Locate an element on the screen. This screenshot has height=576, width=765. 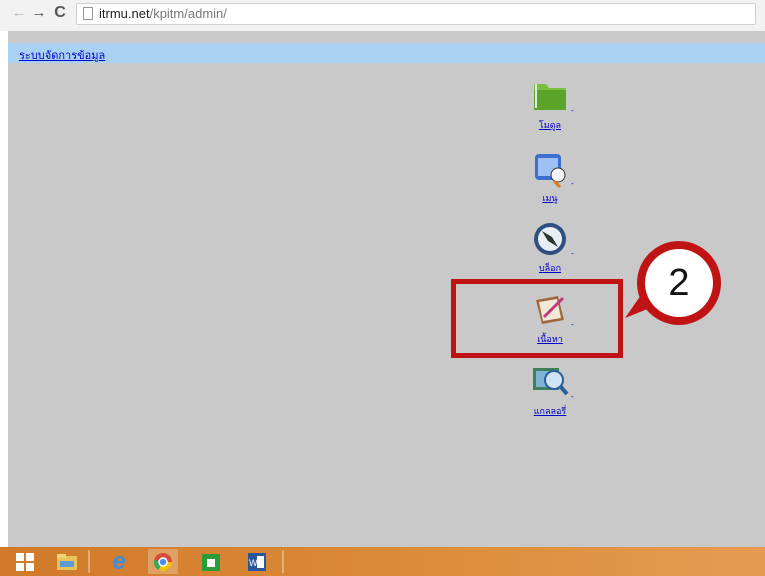
browser-toolbar: ← → C itrmu.net/kpitm/admin/ is located at coordinates (382, 15).